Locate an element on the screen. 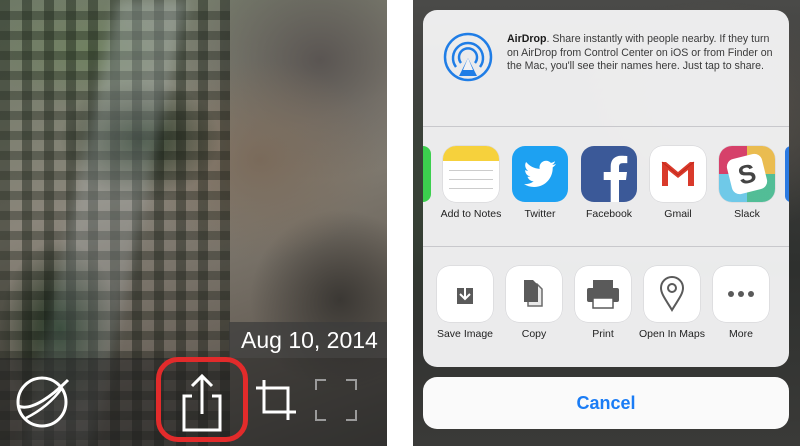 This screenshot has width=800, height=446. twitter-icon is located at coordinates (540, 174).